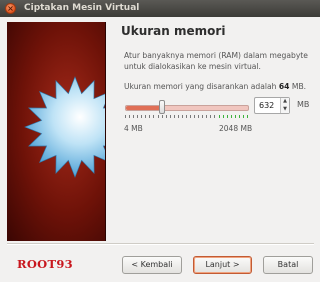 This screenshot has width=320, height=282. I want to click on memory-slider-track, so click(187, 108).